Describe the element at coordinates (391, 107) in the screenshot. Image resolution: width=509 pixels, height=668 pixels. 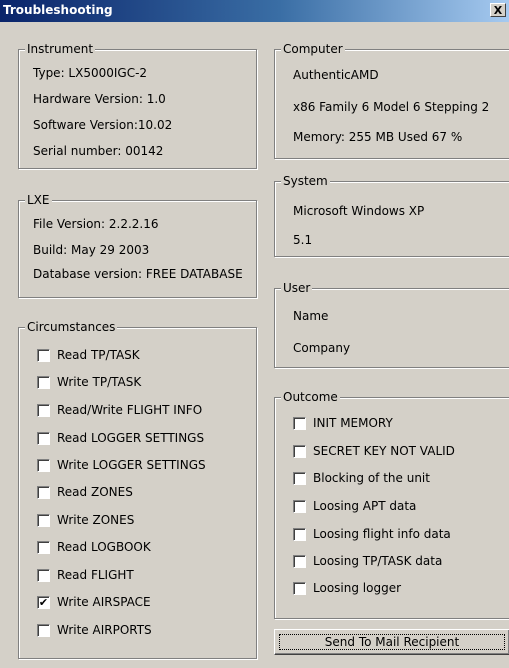
I see `computer-cpu: x86 Family 6 Model 6 Stepping 2` at that location.